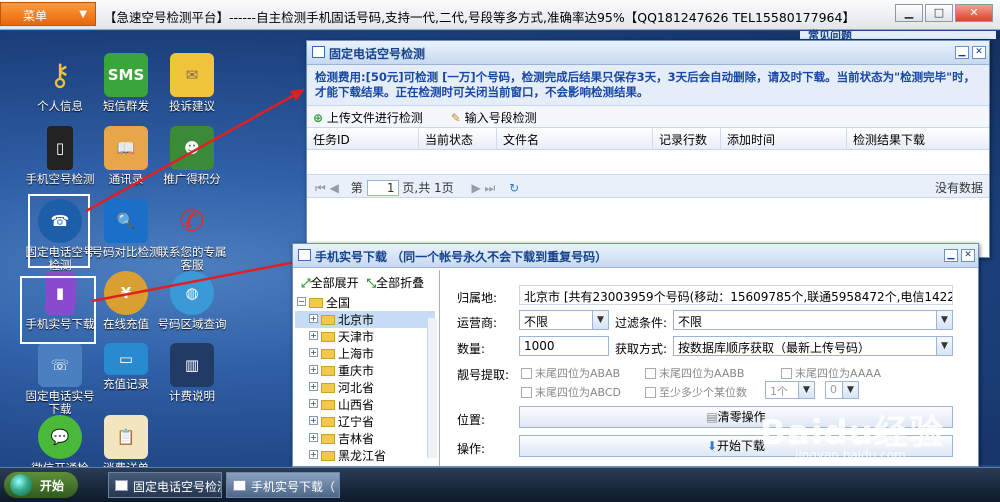 This screenshot has height=502, width=1000. I want to click on tree-node: + 重庆市, so click(365, 370).